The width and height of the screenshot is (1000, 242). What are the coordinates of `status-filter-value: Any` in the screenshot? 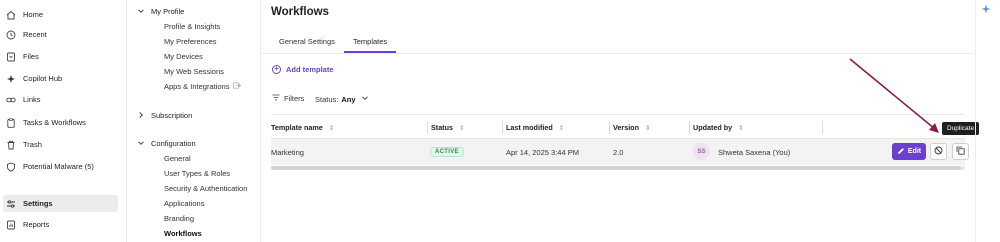 It's located at (348, 99).